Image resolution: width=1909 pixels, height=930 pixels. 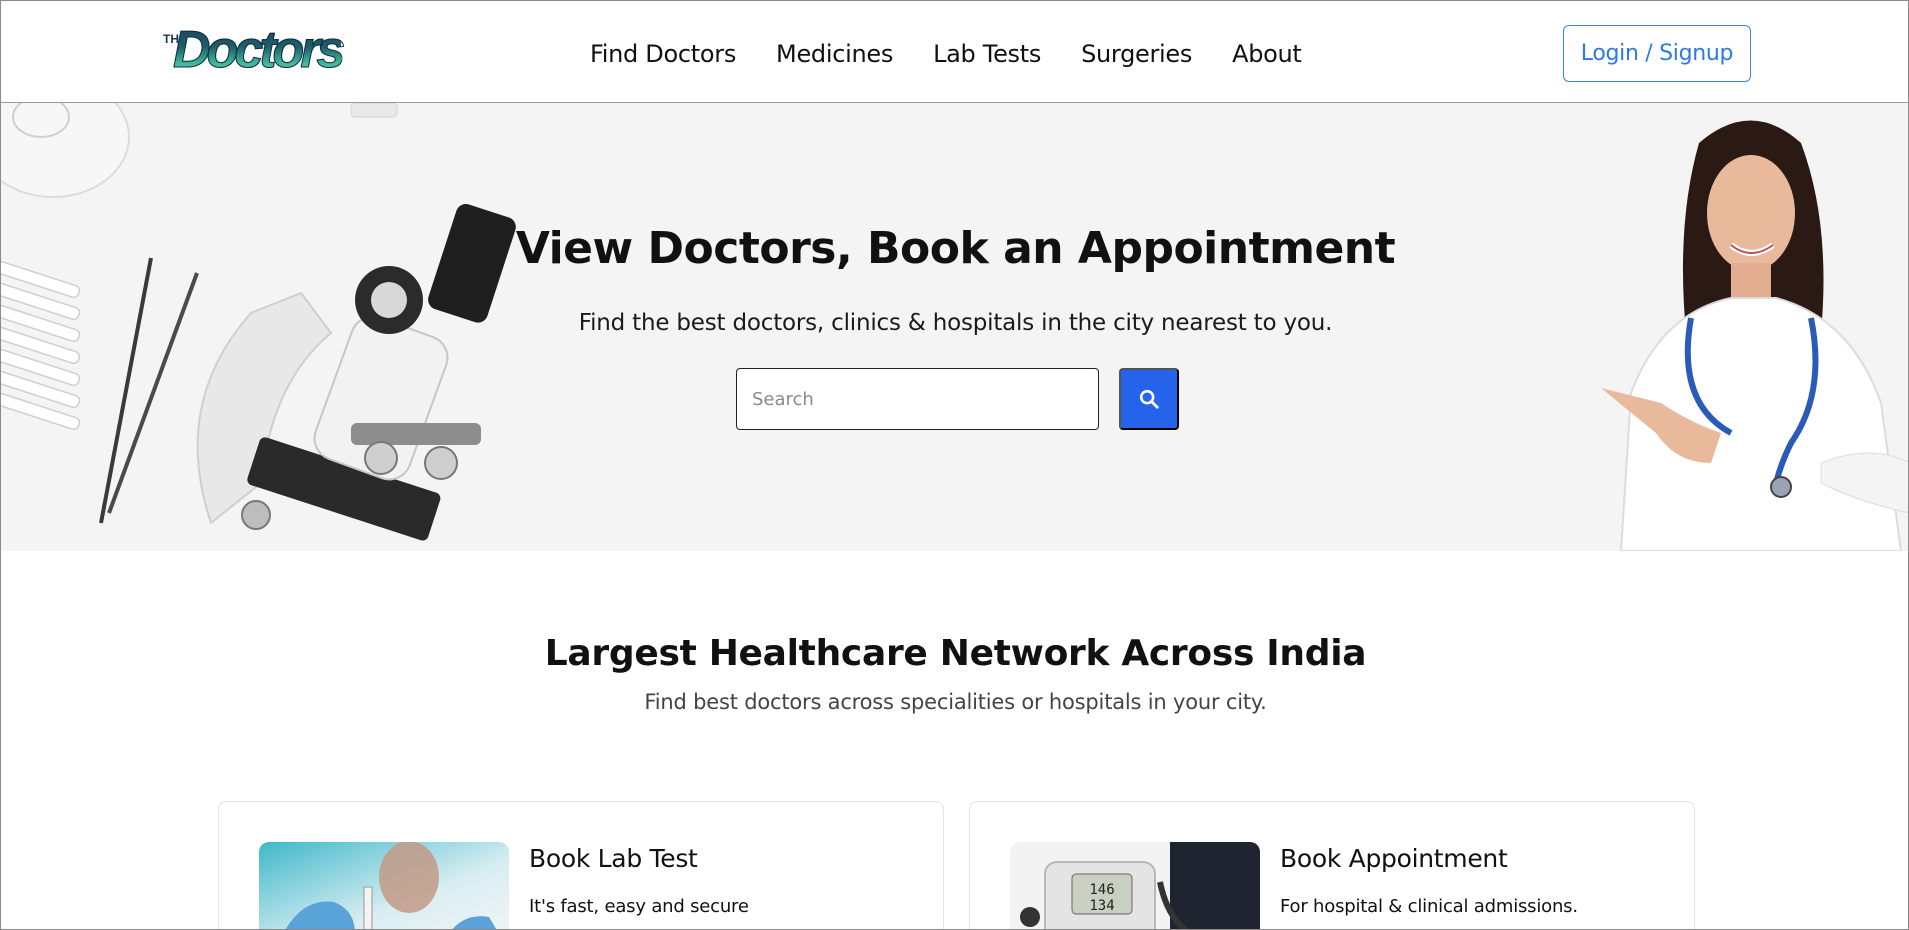 I want to click on brand-logo: THE Doctors, so click(x=253, y=50).